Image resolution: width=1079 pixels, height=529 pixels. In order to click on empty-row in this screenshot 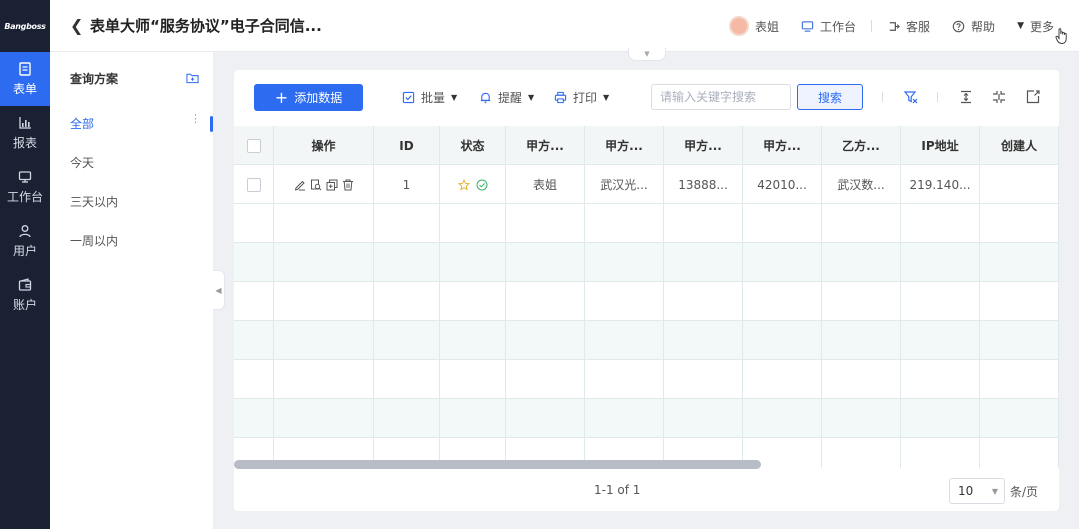, I will do `click(646, 262)`.